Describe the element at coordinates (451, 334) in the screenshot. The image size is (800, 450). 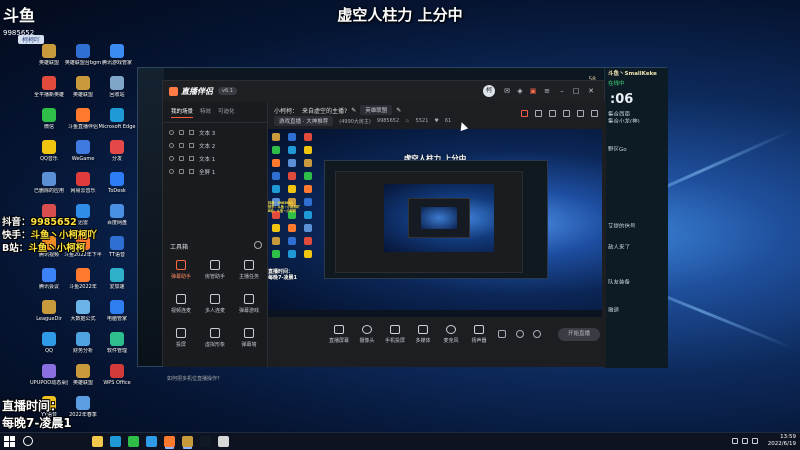
I see `source-control: 麦克风` at that location.